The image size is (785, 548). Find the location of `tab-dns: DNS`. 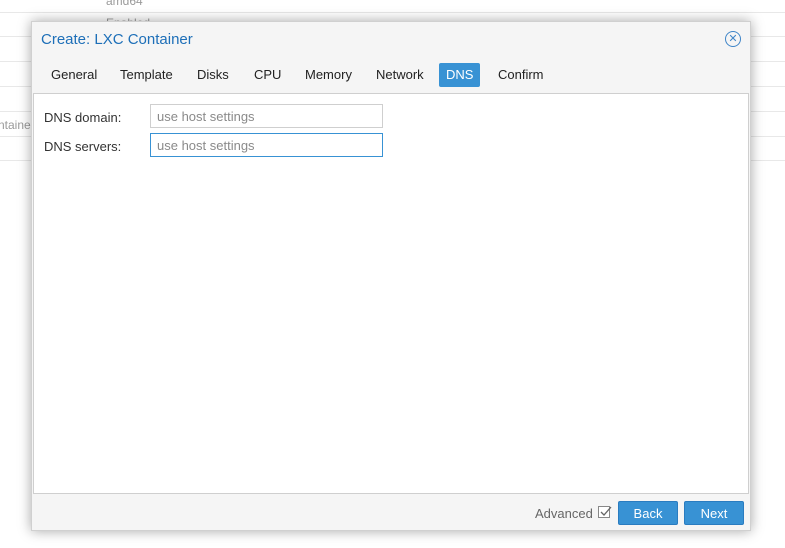

tab-dns: DNS is located at coordinates (459, 75).